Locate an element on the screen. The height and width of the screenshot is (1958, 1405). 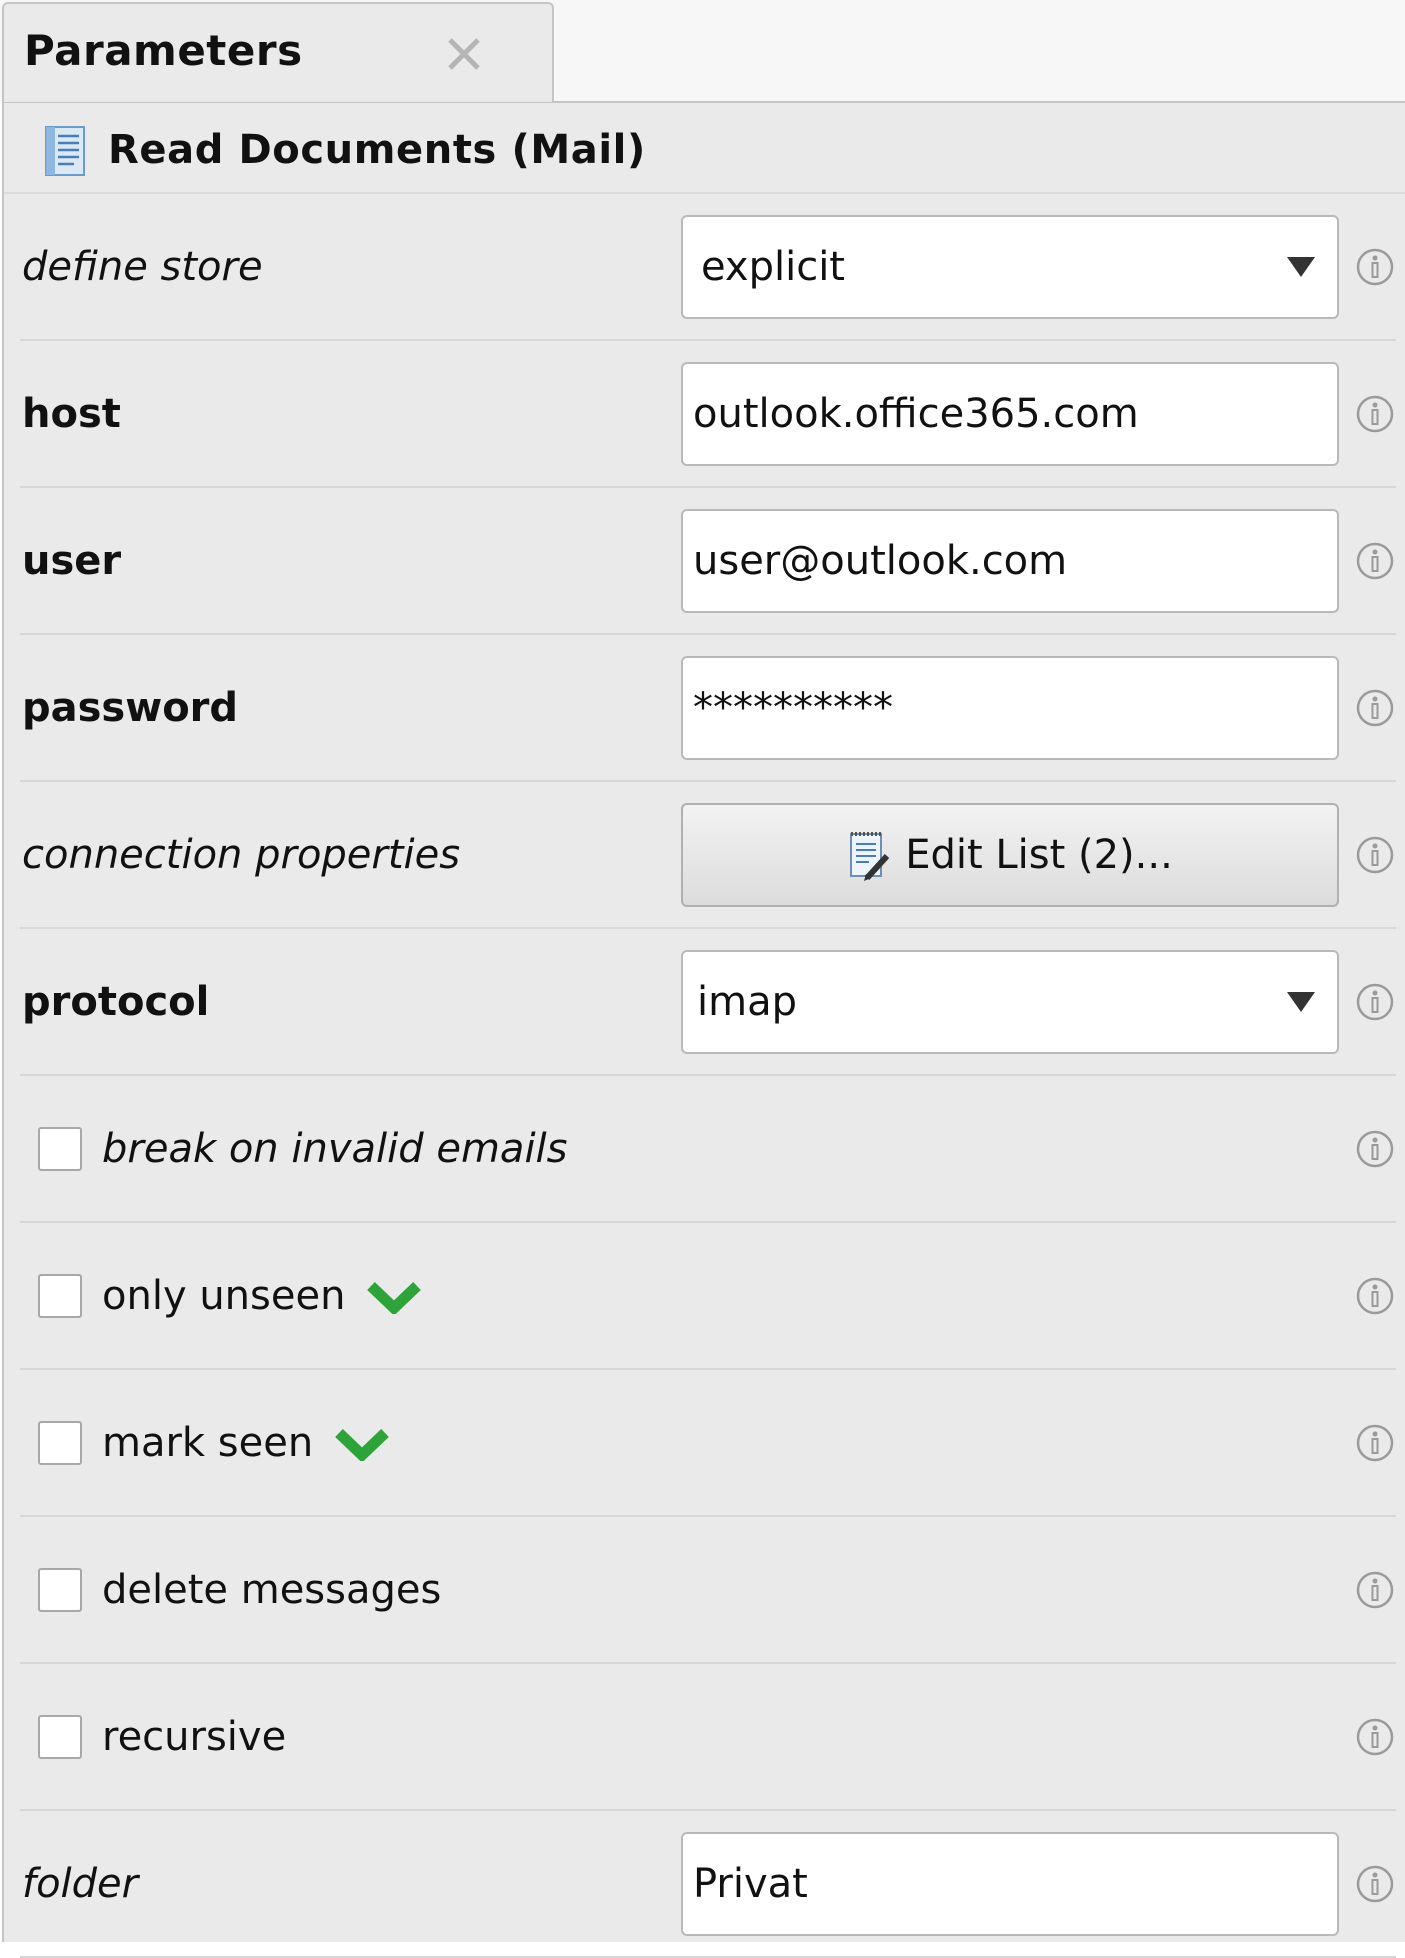
protocol-select: imap is located at coordinates (1010, 1002).